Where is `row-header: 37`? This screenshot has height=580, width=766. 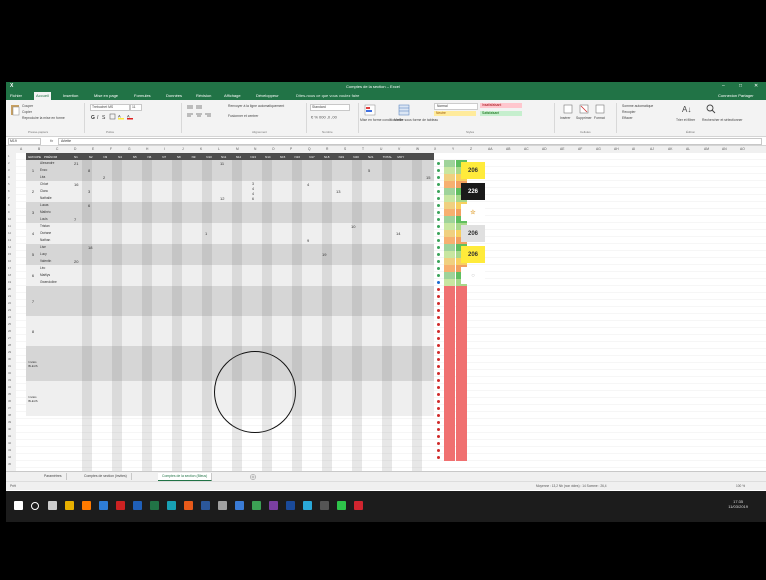 row-header: 37 is located at coordinates (9, 408).